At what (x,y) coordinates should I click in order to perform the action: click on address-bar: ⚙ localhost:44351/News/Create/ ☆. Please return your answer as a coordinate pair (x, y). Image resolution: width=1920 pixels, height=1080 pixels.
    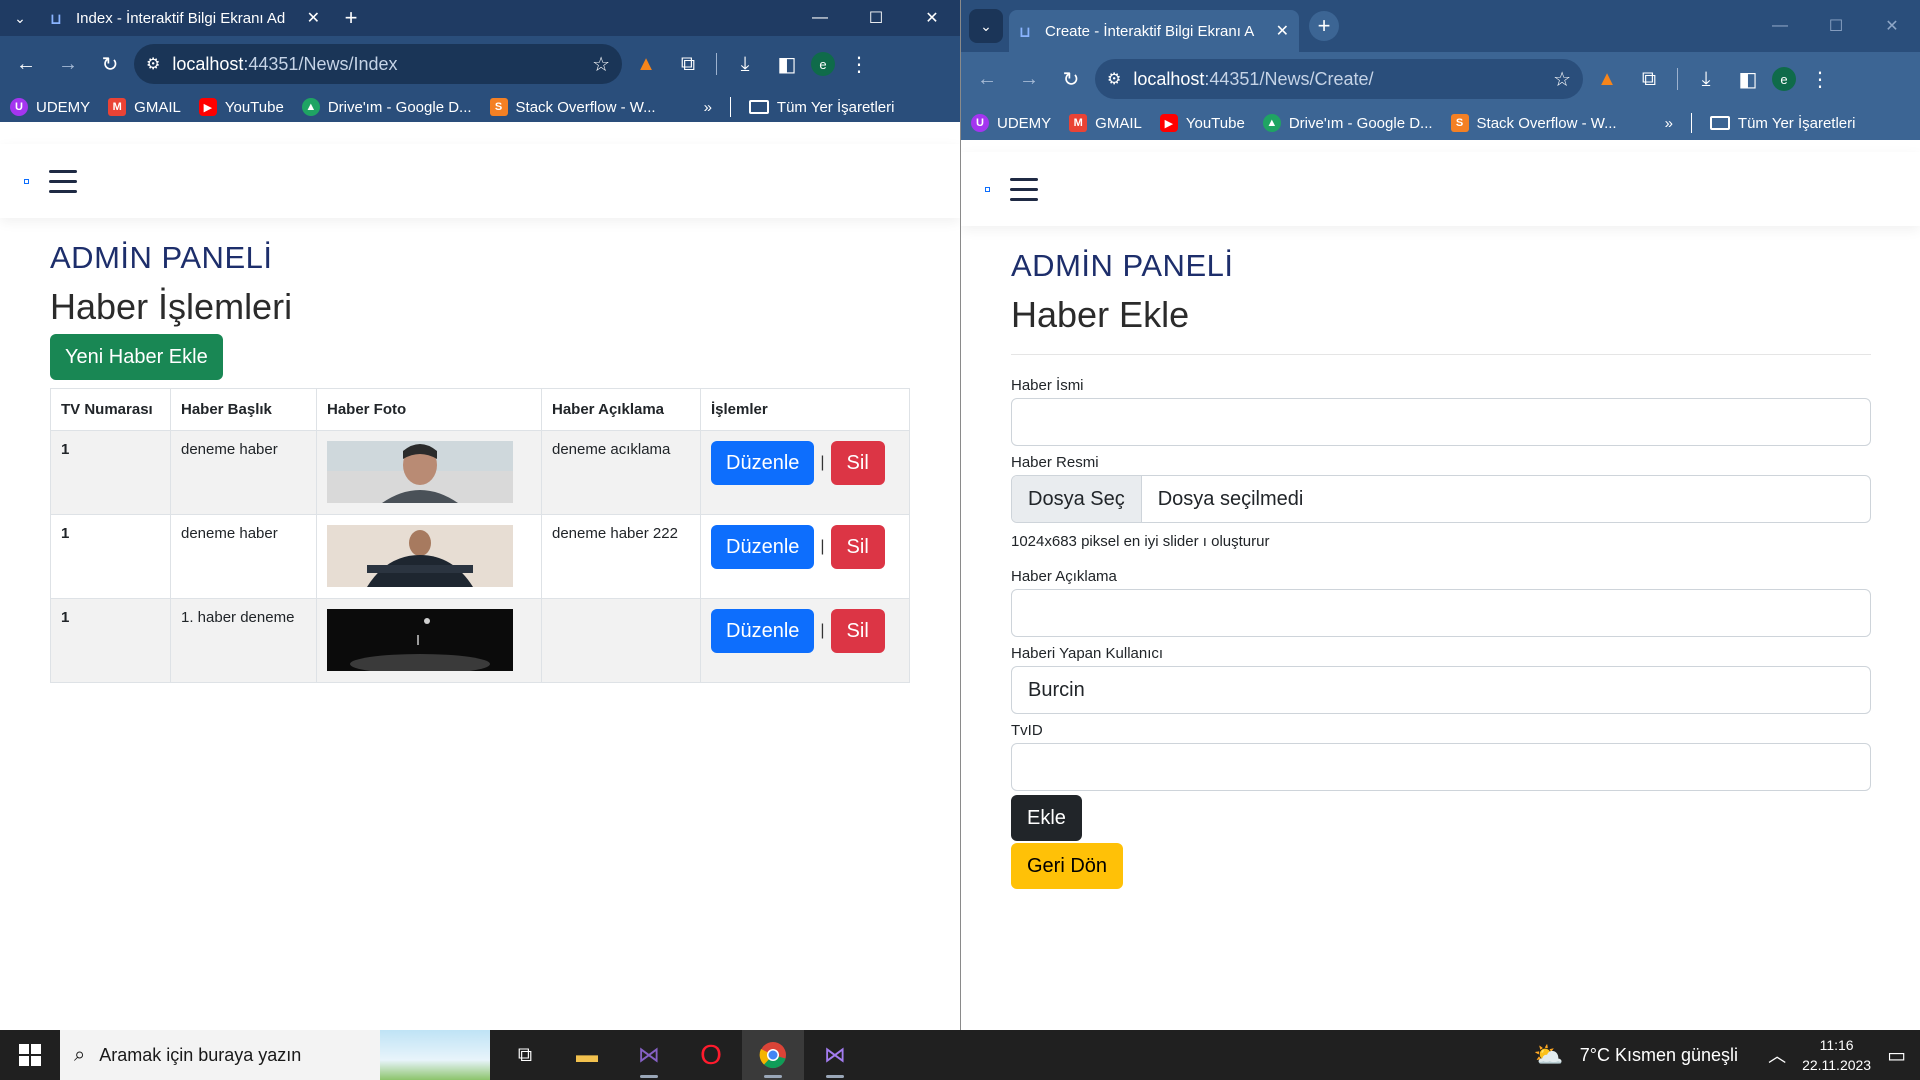
    Looking at the image, I should click on (1339, 79).